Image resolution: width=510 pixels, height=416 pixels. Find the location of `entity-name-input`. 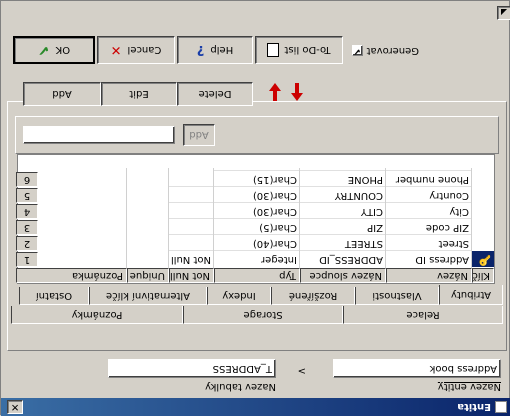

entity-name-input is located at coordinates (417, 368).